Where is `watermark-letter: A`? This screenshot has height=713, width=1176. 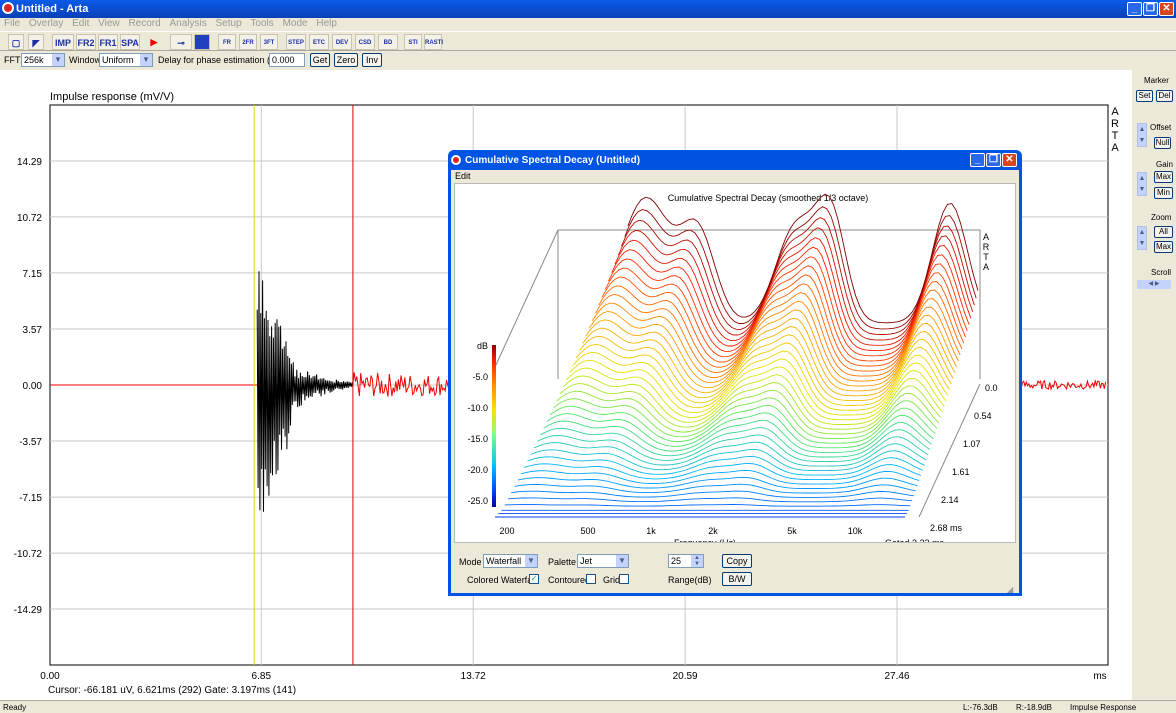 watermark-letter: A is located at coordinates (1115, 148).